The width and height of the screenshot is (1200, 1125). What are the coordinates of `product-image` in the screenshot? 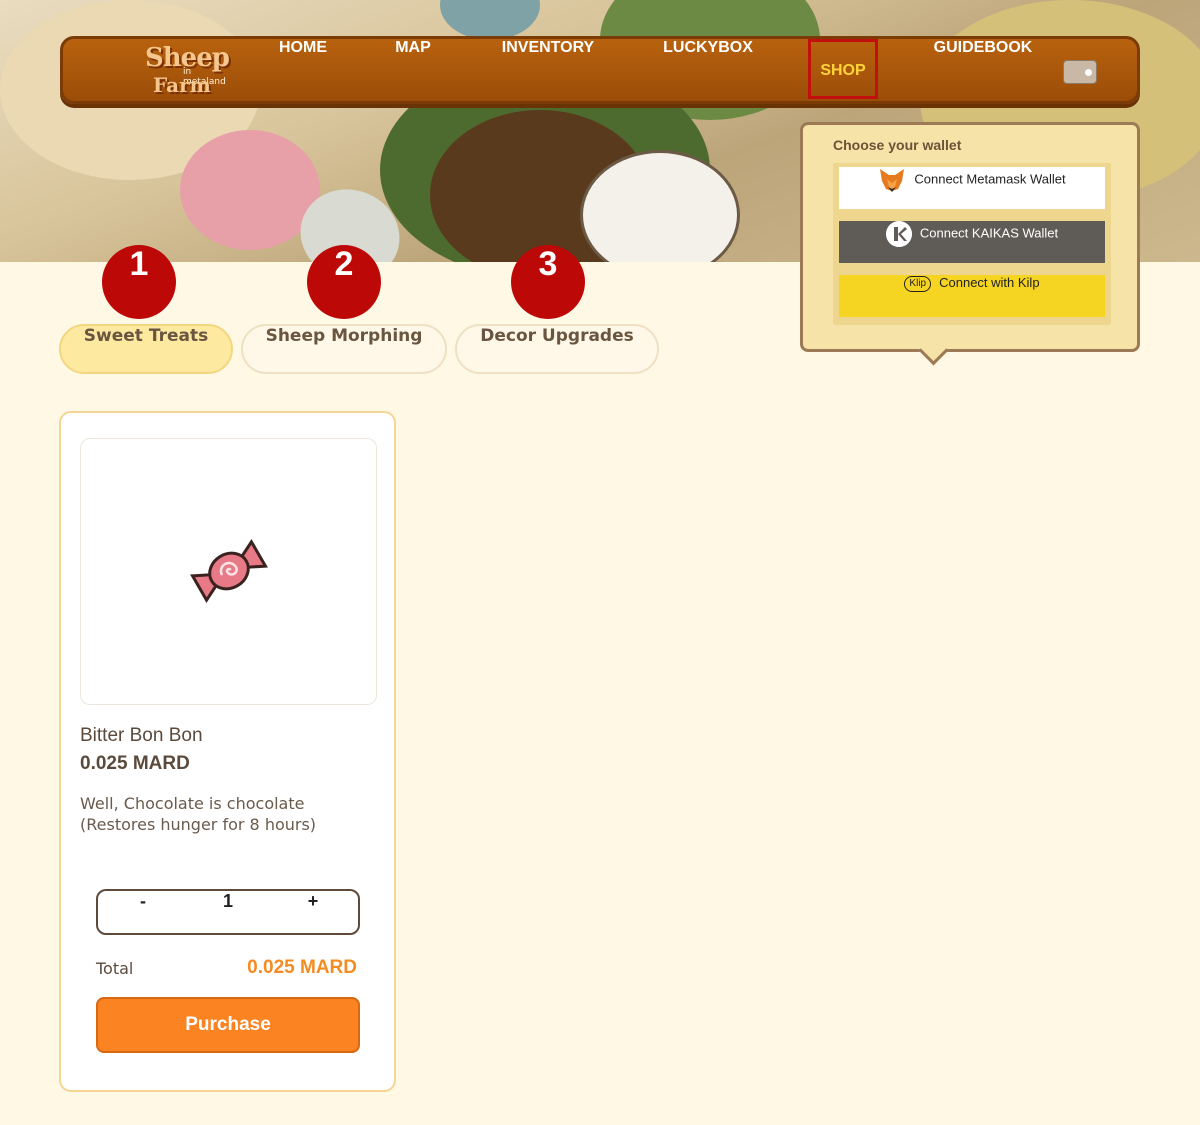 It's located at (228, 571).